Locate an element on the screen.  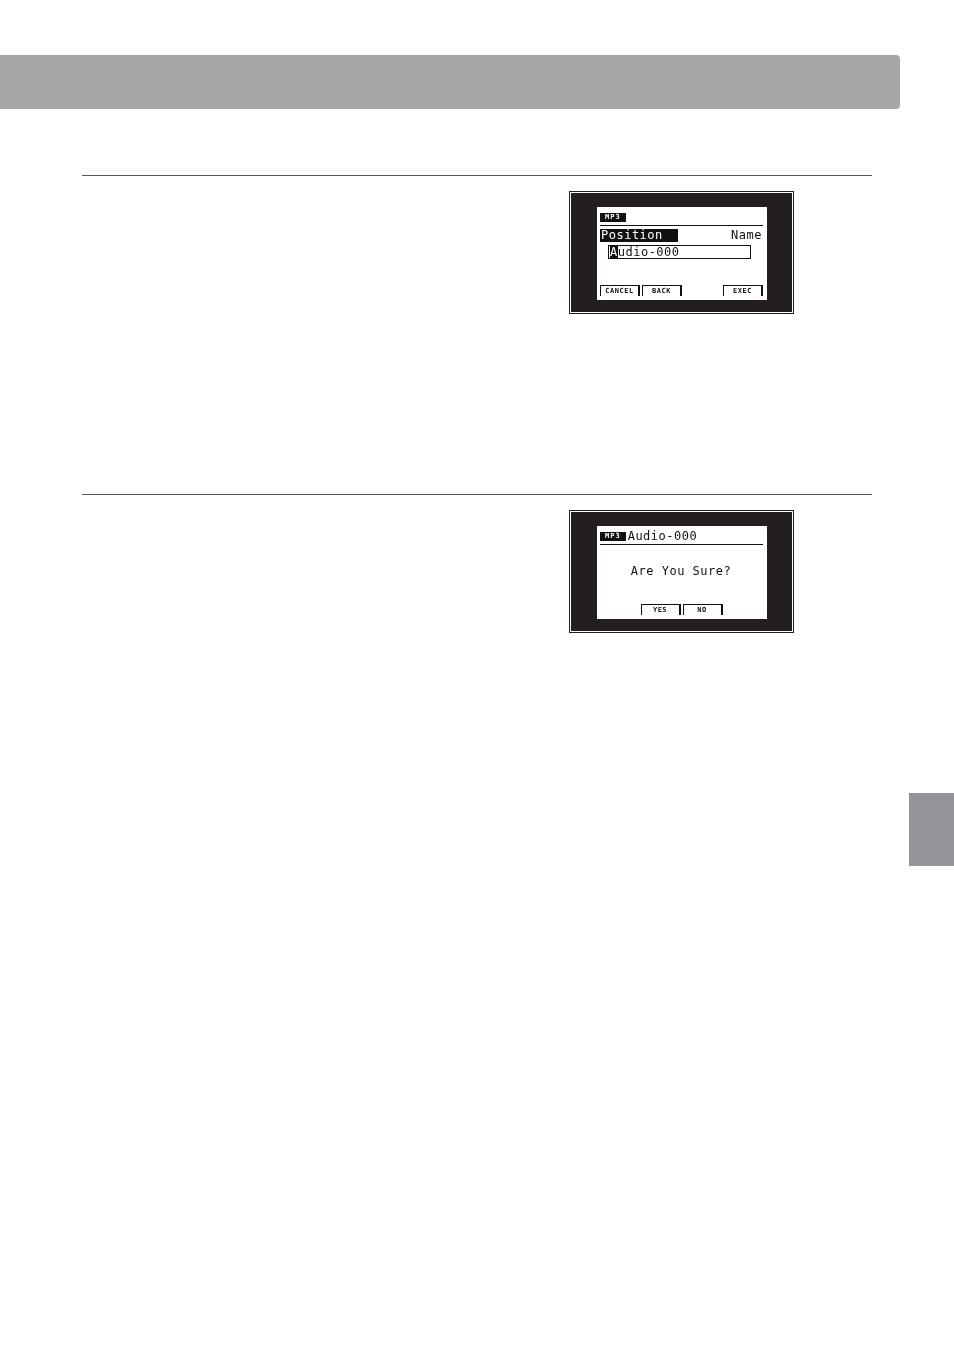
file-title: Audio-000 is located at coordinates (662, 536).